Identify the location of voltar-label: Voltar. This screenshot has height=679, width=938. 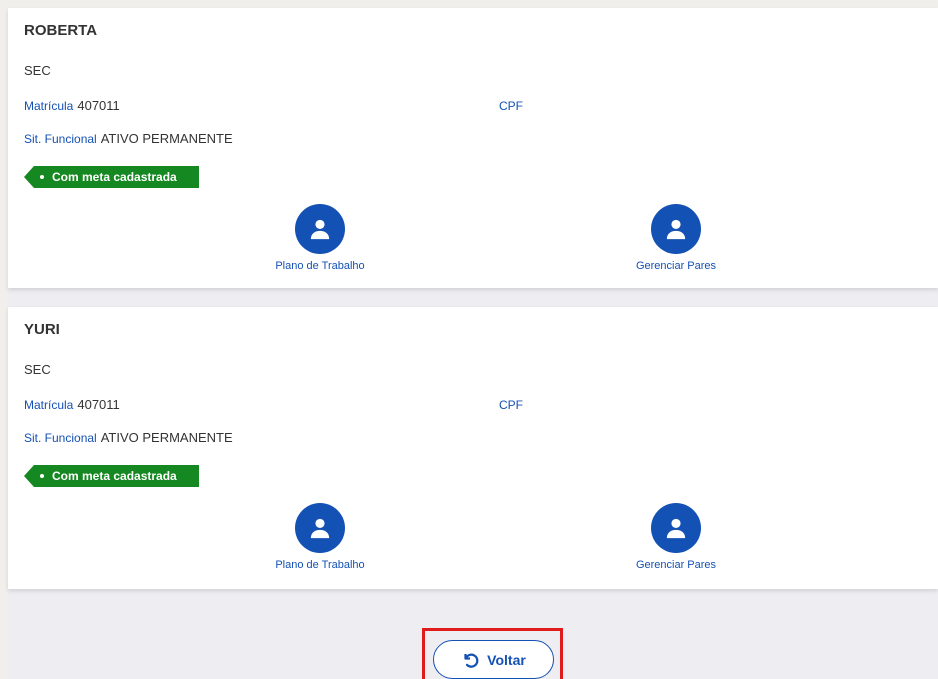
(506, 659).